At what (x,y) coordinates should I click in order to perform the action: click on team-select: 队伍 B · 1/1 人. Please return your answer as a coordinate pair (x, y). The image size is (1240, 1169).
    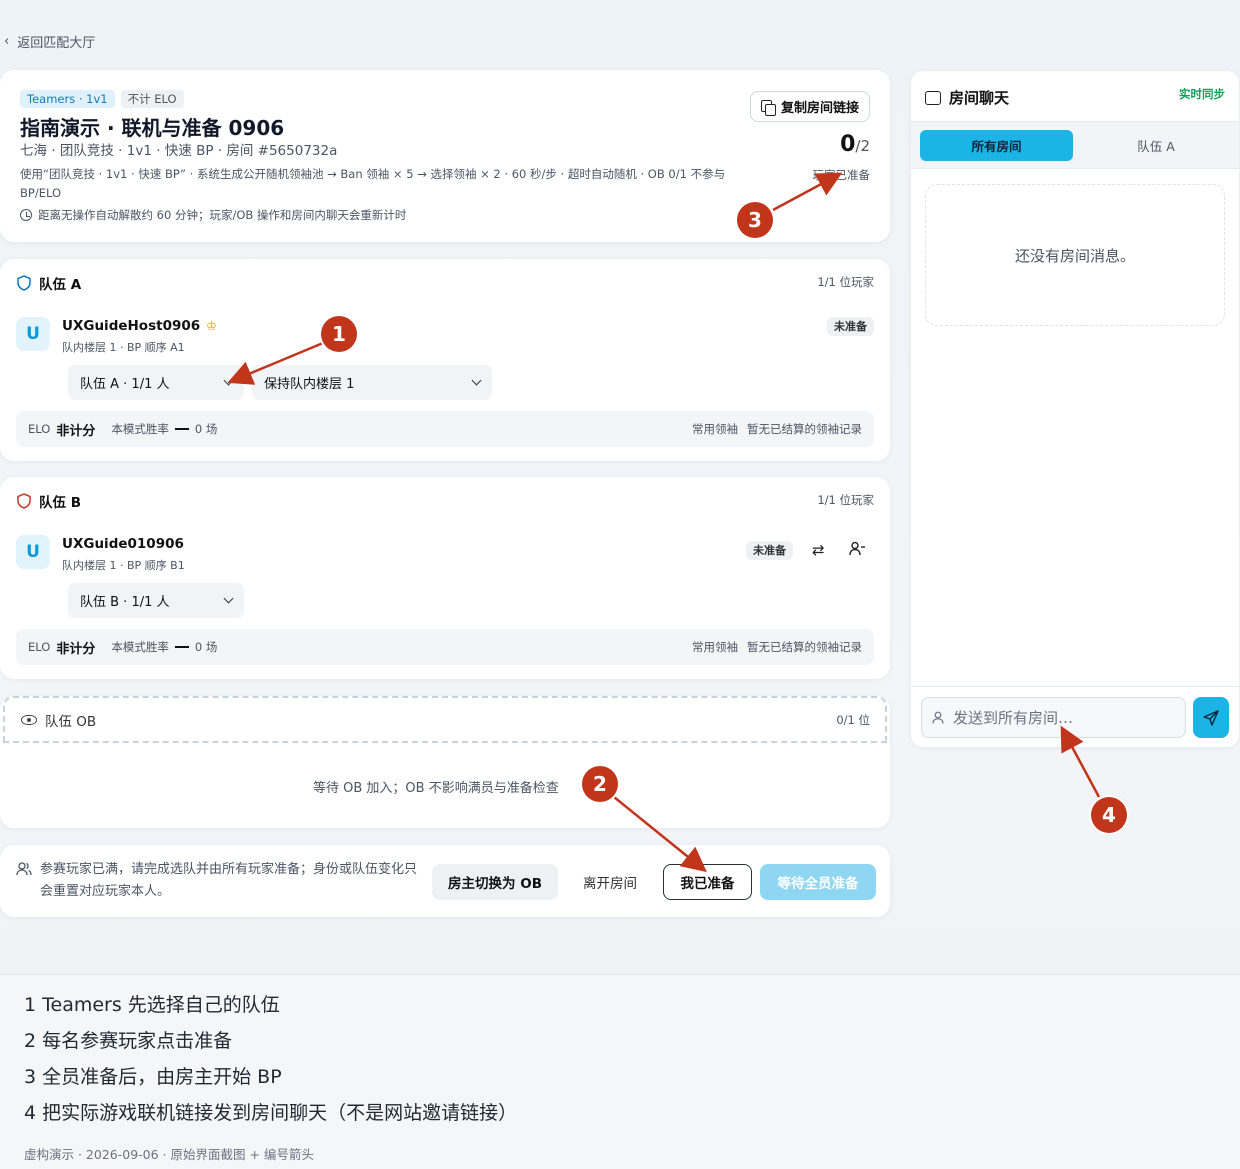
    Looking at the image, I should click on (156, 600).